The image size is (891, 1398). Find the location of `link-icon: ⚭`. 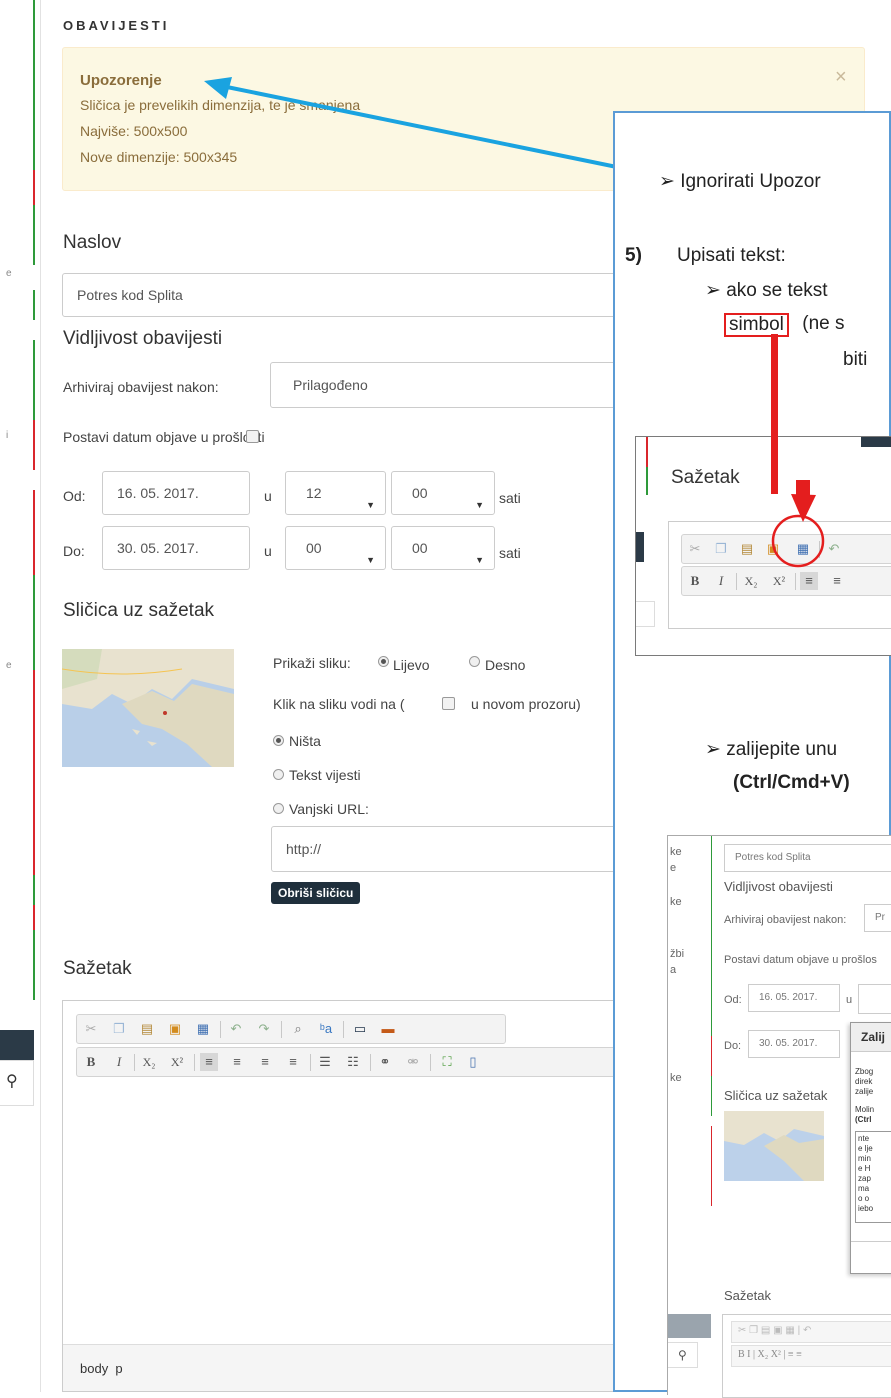

link-icon: ⚭ is located at coordinates (385, 1062).